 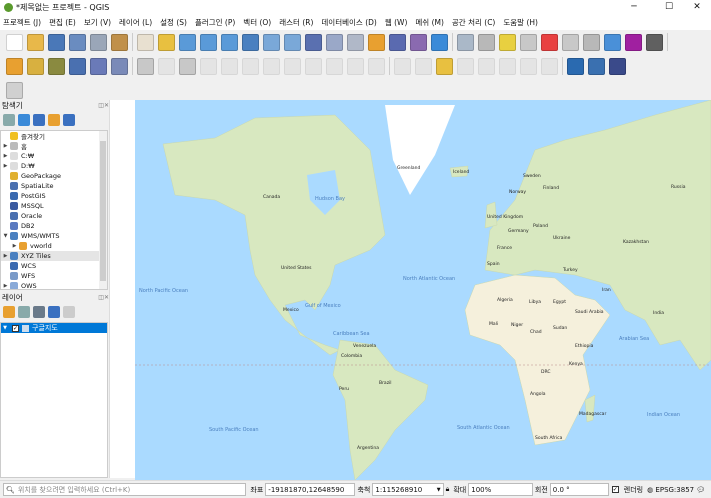 I want to click on menu-item-3: 레이어 (L), so click(x=135, y=22).